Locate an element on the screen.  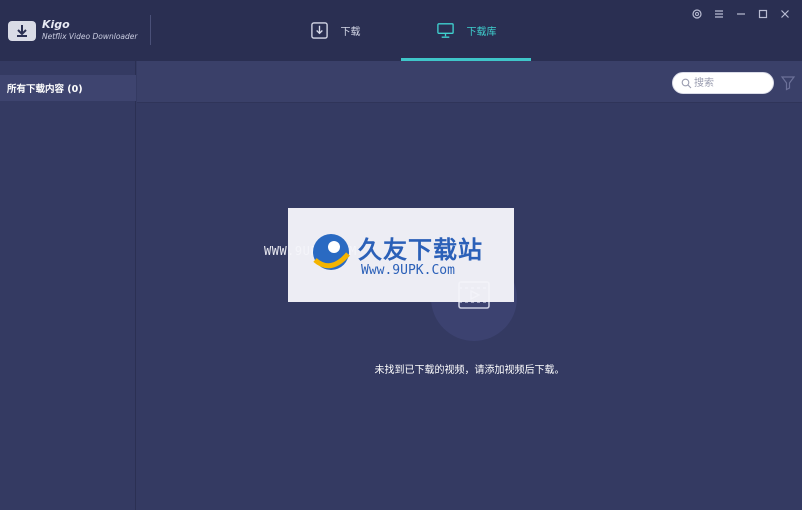
brand-name: Kigo is located at coordinates (56, 24).